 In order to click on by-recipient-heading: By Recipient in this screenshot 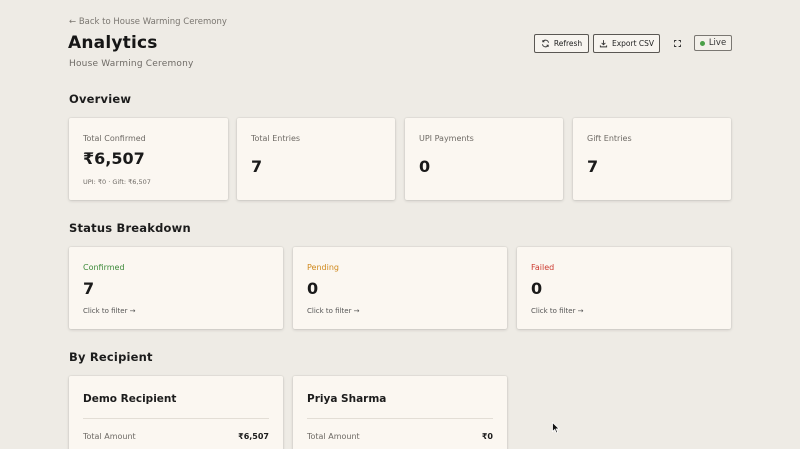, I will do `click(111, 357)`.